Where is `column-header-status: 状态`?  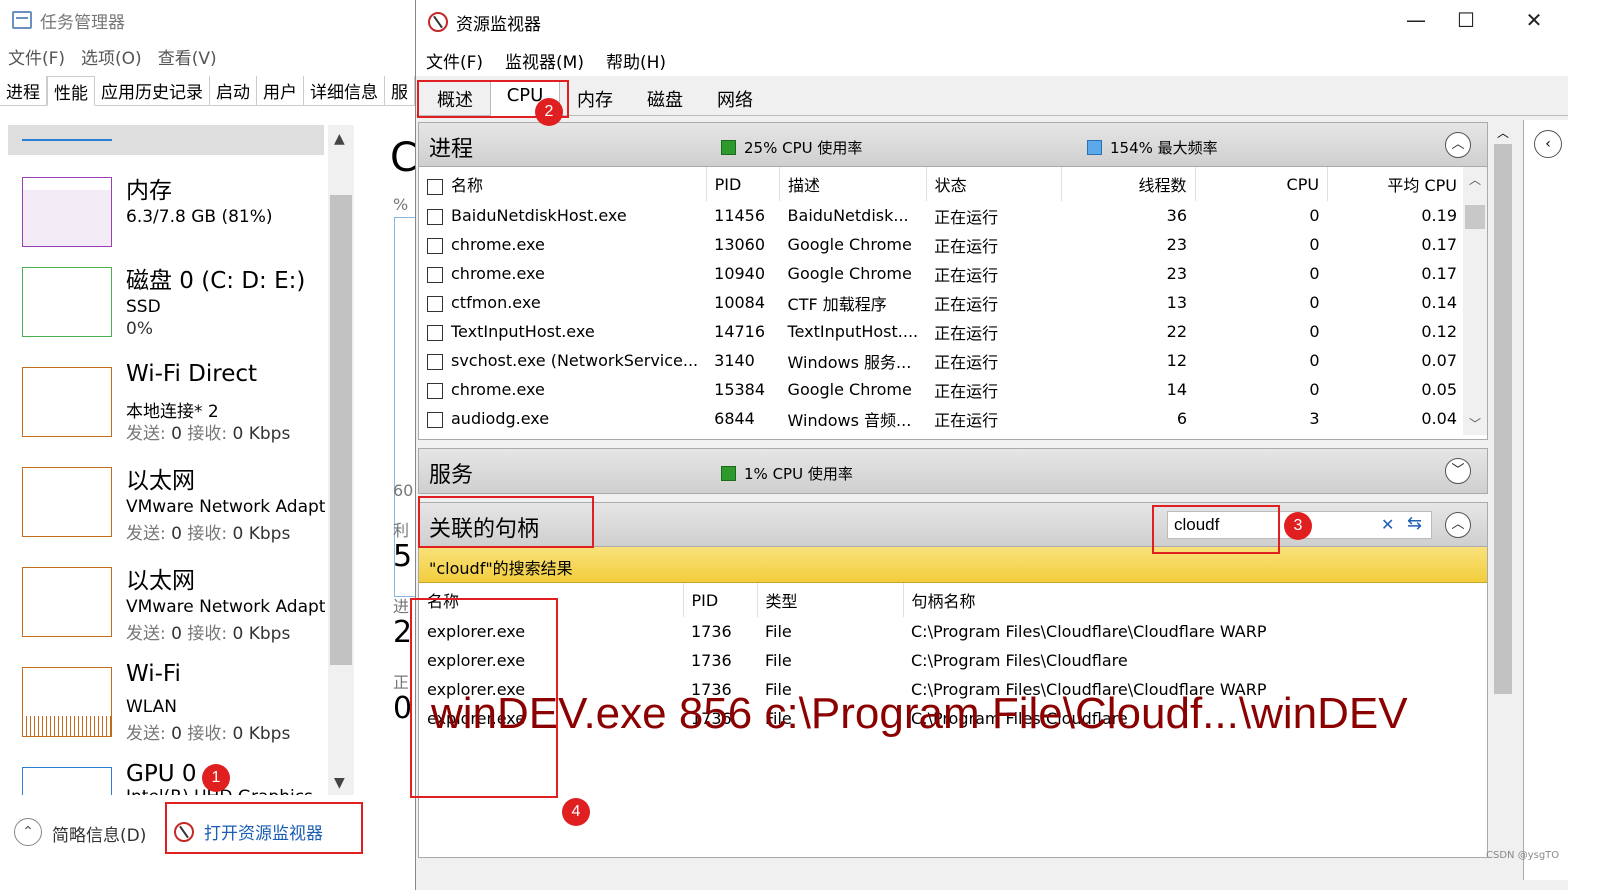 column-header-status: 状态 is located at coordinates (993, 184).